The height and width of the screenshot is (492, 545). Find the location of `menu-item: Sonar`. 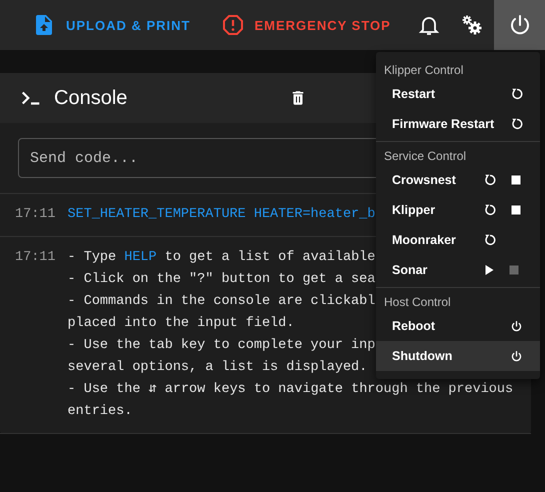

menu-item: Sonar is located at coordinates (458, 270).